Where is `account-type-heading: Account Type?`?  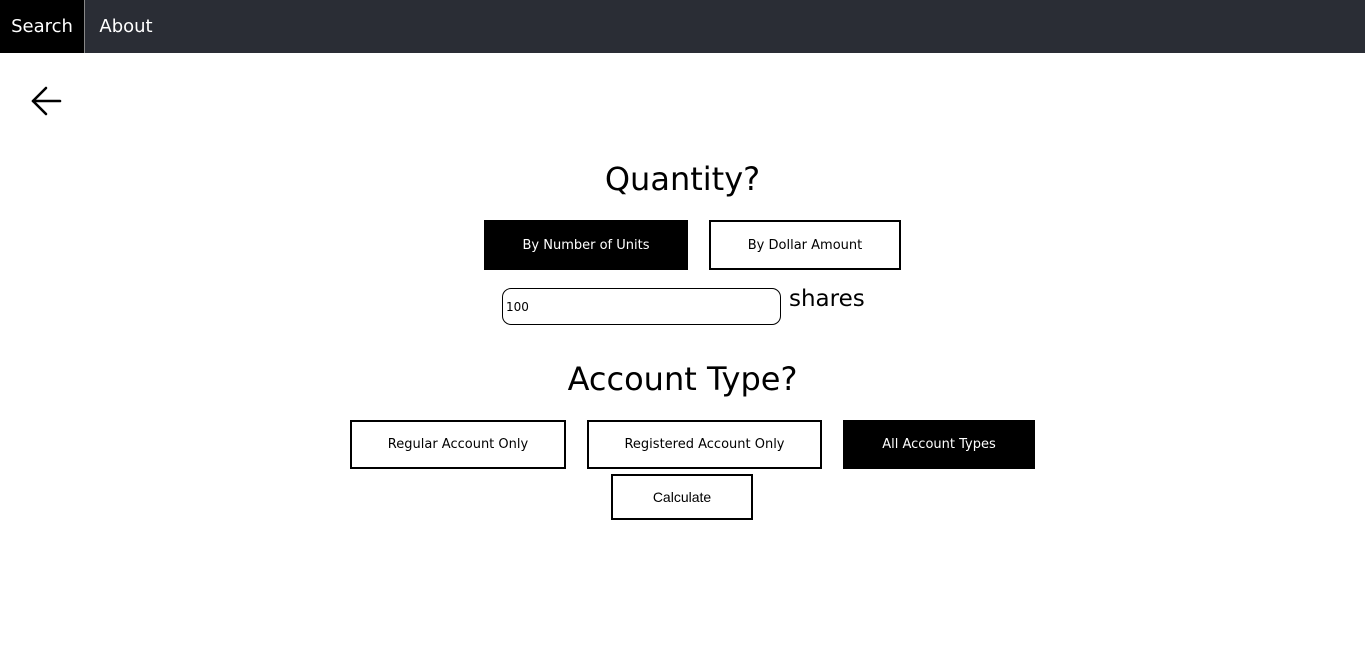
account-type-heading: Account Type? is located at coordinates (682, 379).